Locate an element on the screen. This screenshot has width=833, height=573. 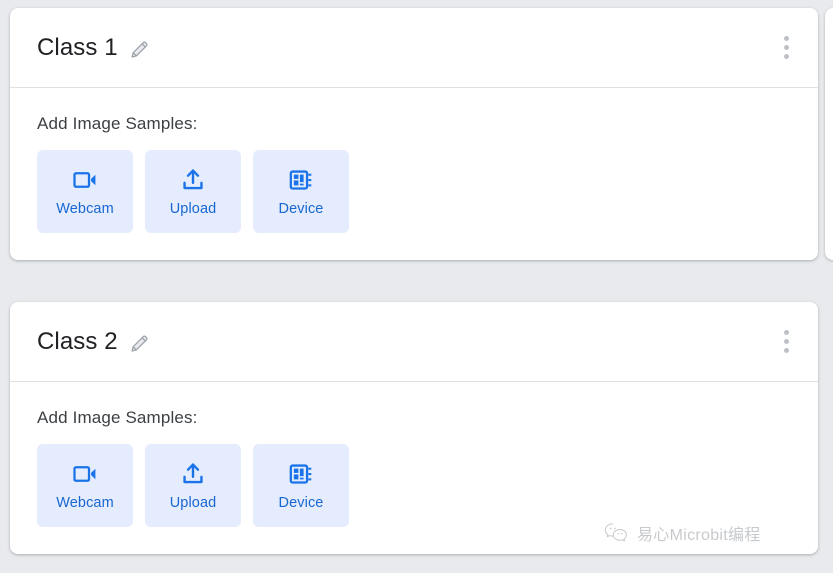
class-card-header: Class 1 is located at coordinates (414, 48).